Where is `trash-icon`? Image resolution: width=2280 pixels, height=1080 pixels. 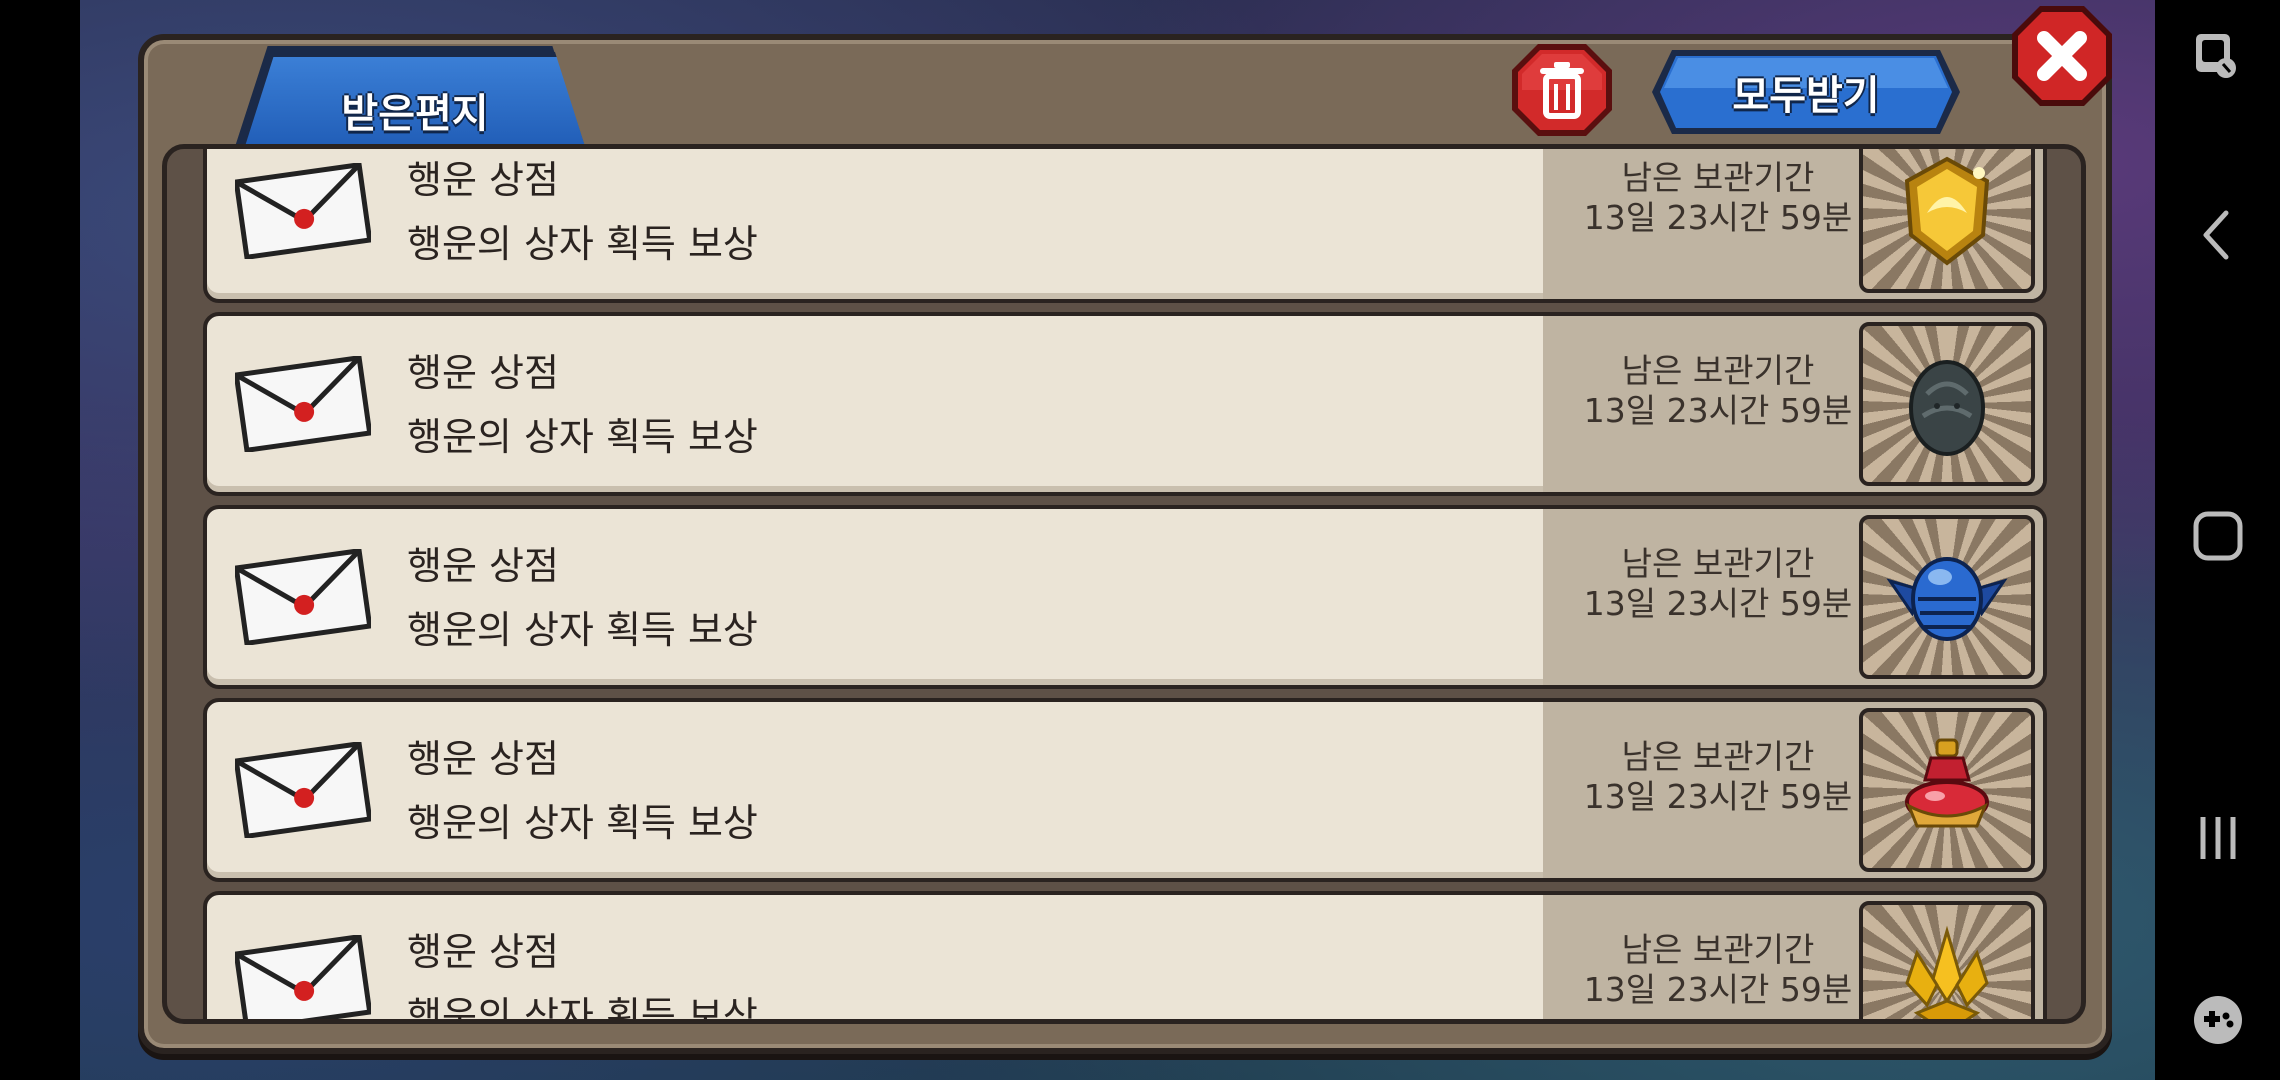 trash-icon is located at coordinates (1562, 90).